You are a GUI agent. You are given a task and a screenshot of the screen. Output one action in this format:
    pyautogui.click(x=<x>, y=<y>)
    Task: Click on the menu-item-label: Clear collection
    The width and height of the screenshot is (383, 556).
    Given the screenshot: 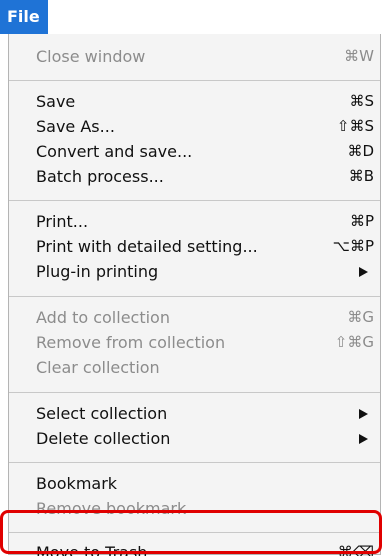 What is the action you would take?
    pyautogui.click(x=98, y=367)
    